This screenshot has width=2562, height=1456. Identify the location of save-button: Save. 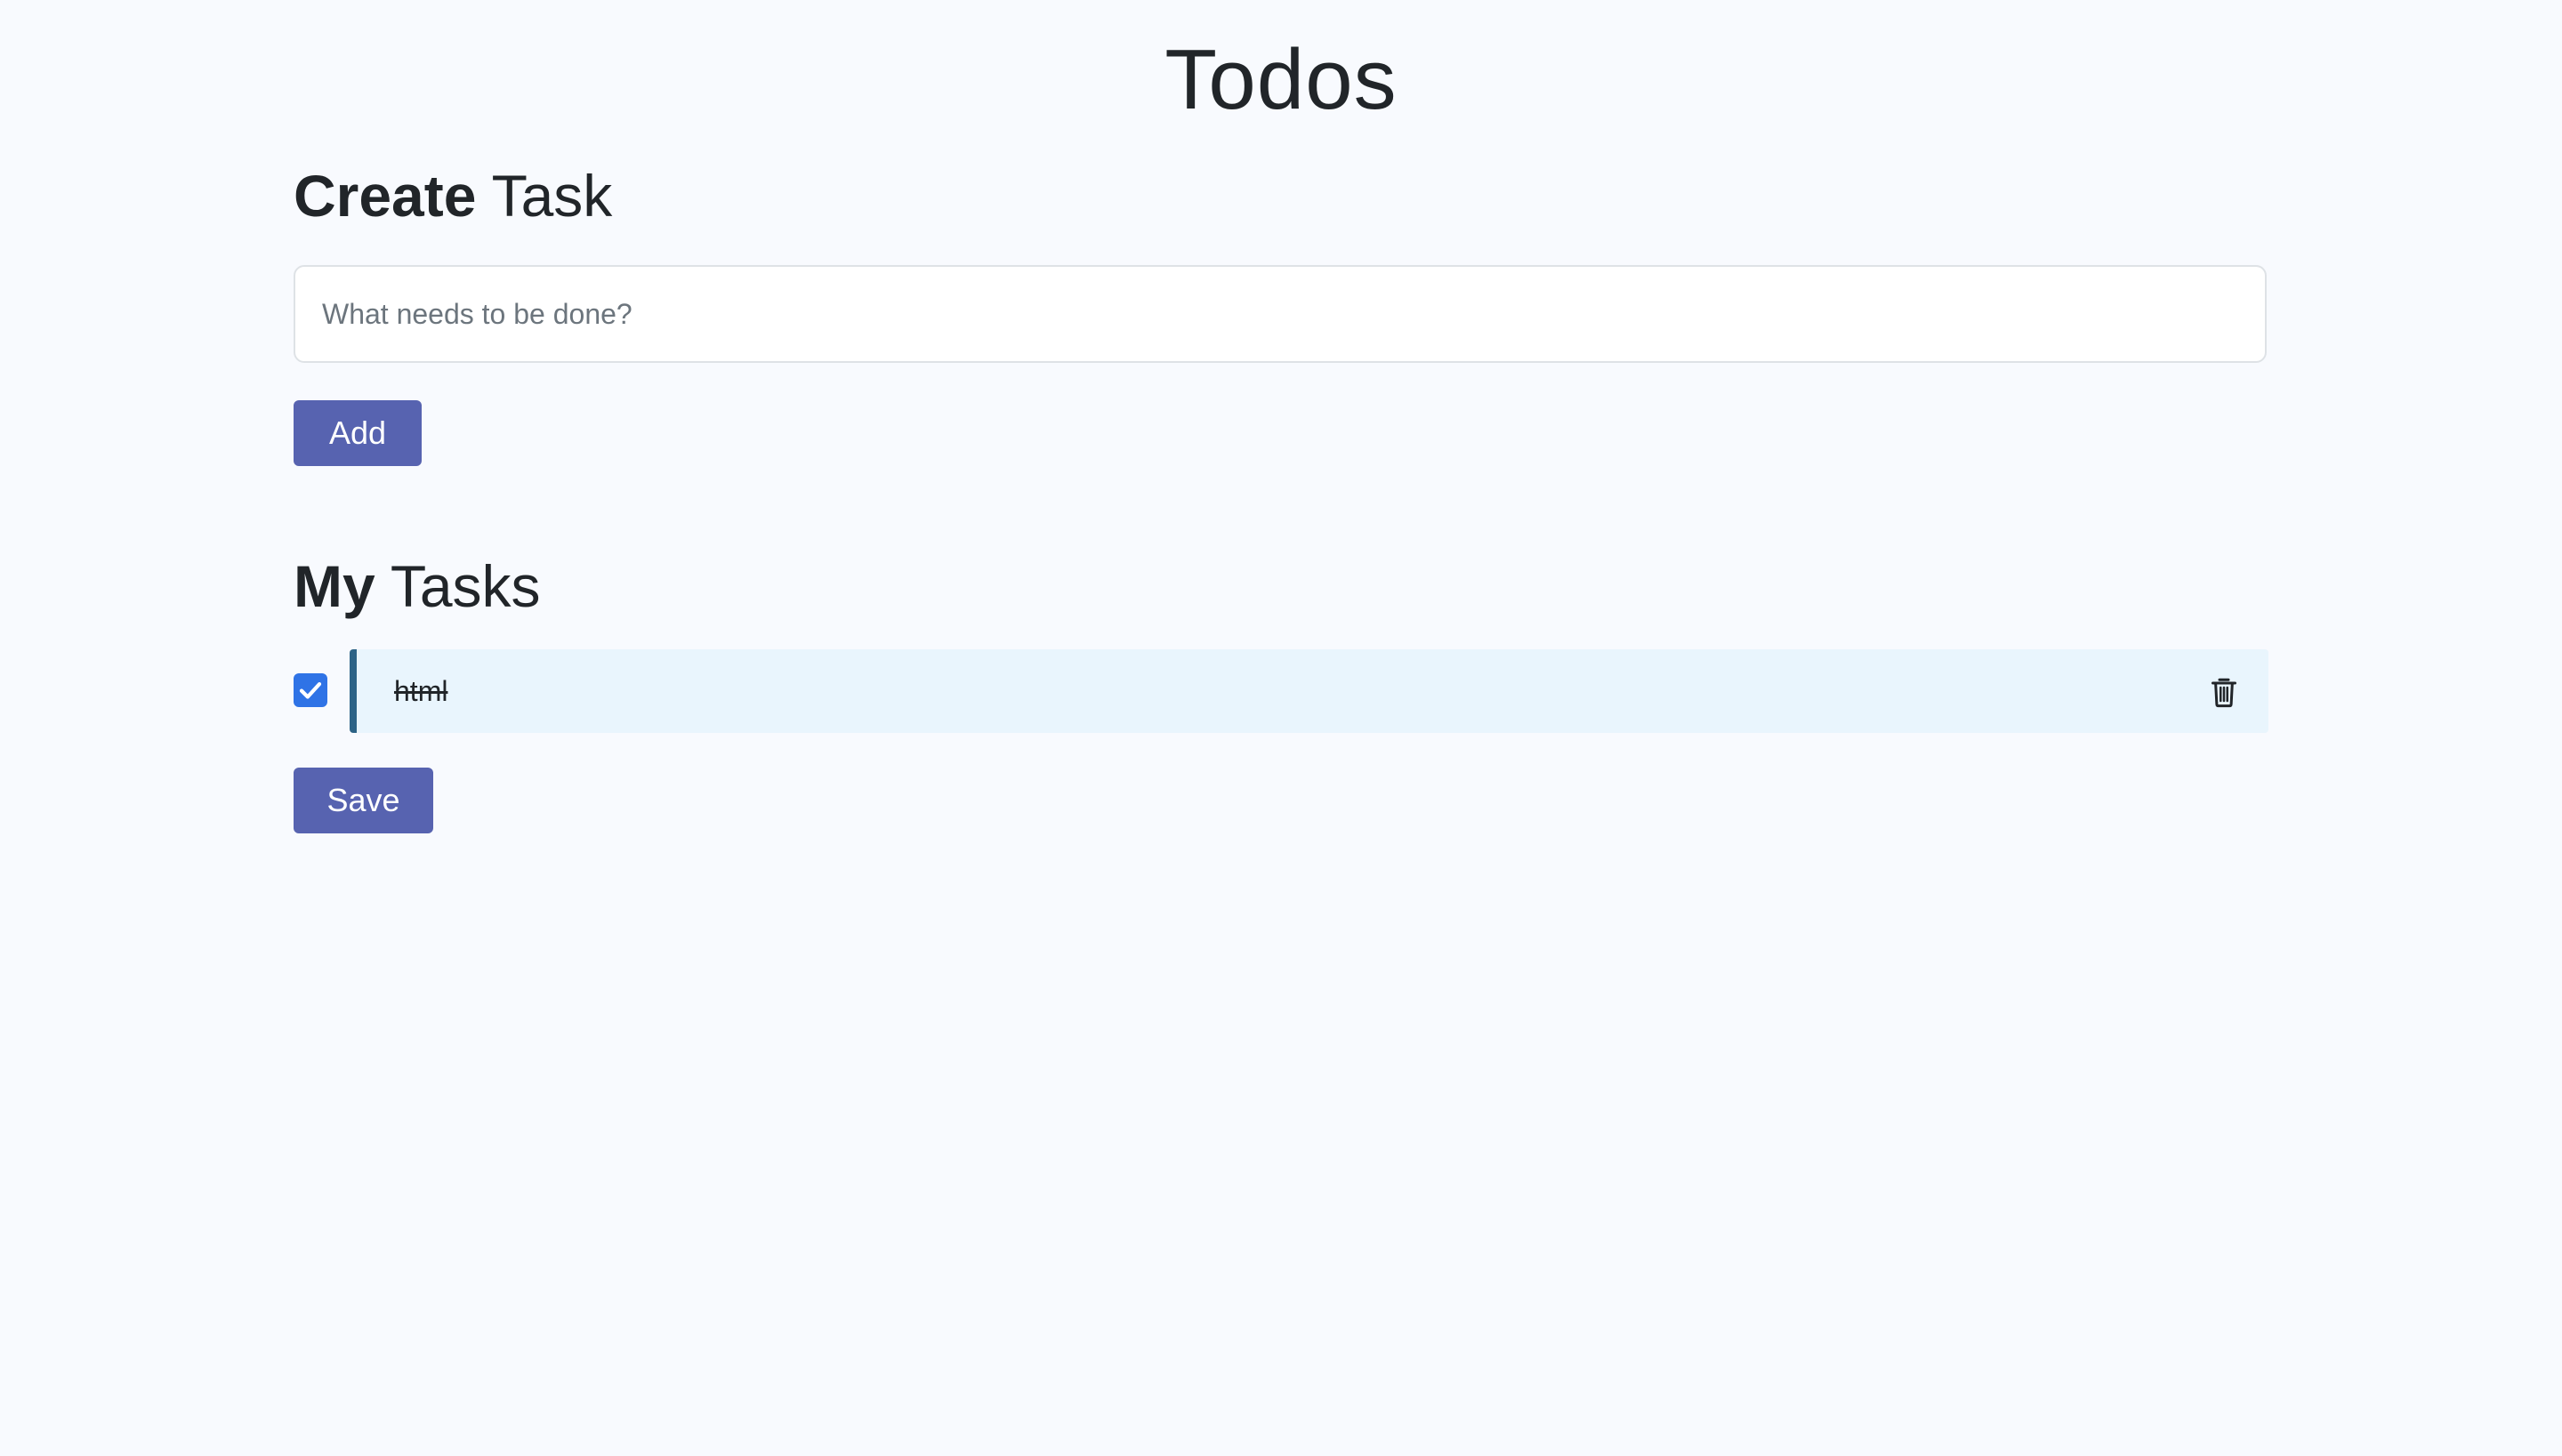
(363, 800).